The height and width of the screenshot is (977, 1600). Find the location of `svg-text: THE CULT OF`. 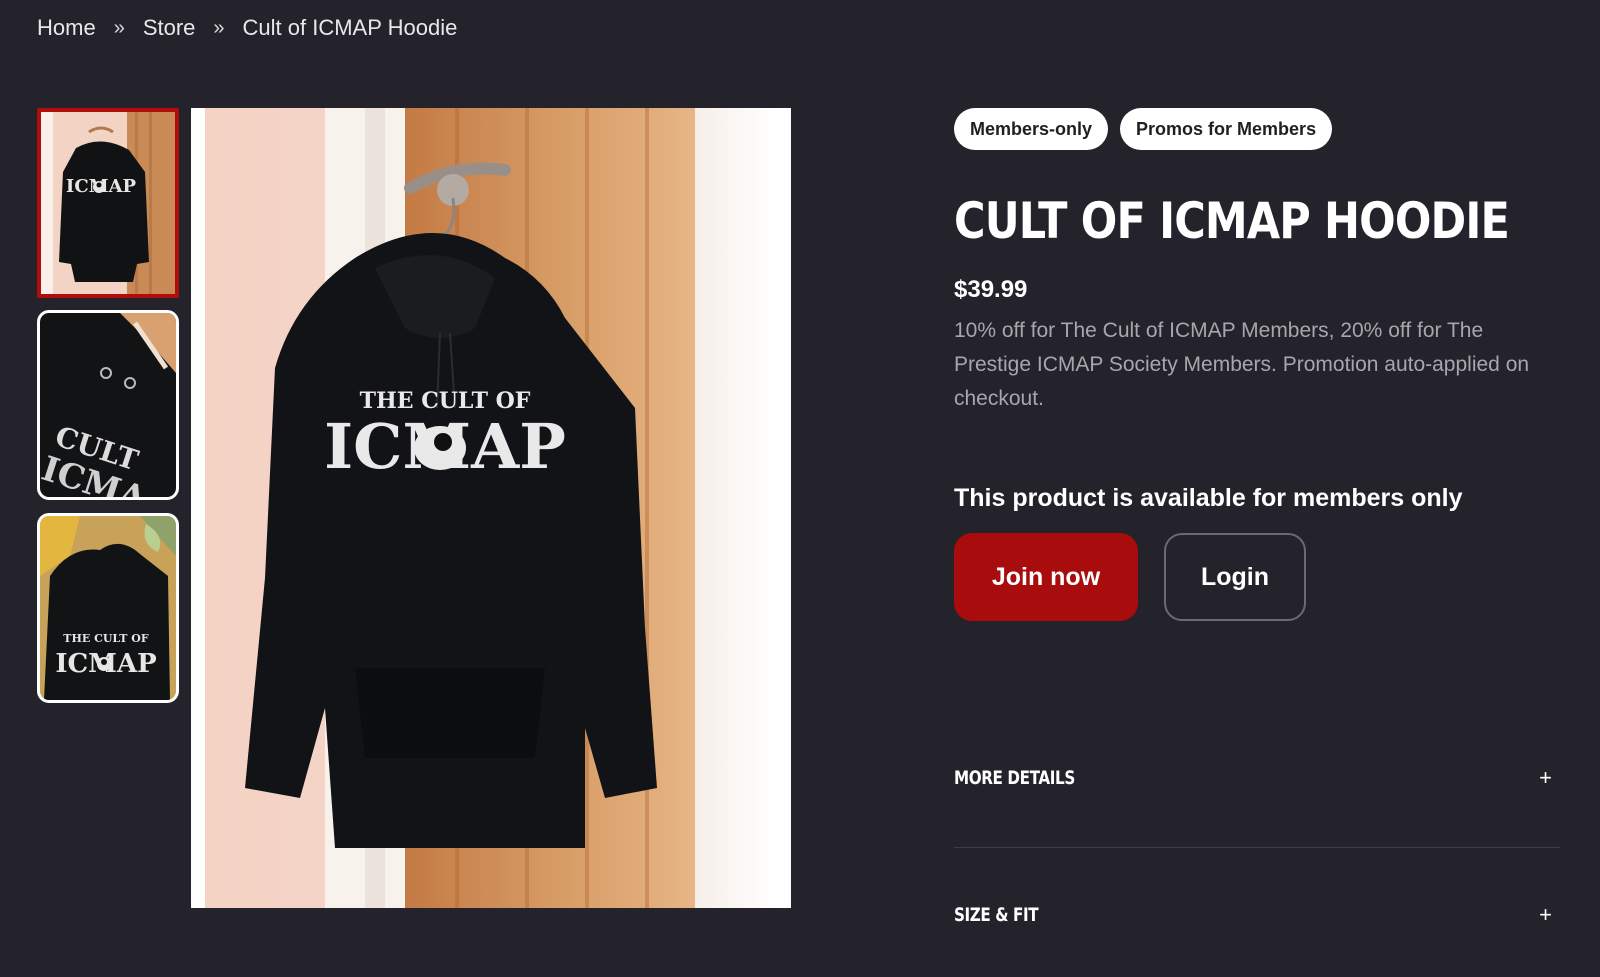

svg-text: THE CULT OF is located at coordinates (106, 638).